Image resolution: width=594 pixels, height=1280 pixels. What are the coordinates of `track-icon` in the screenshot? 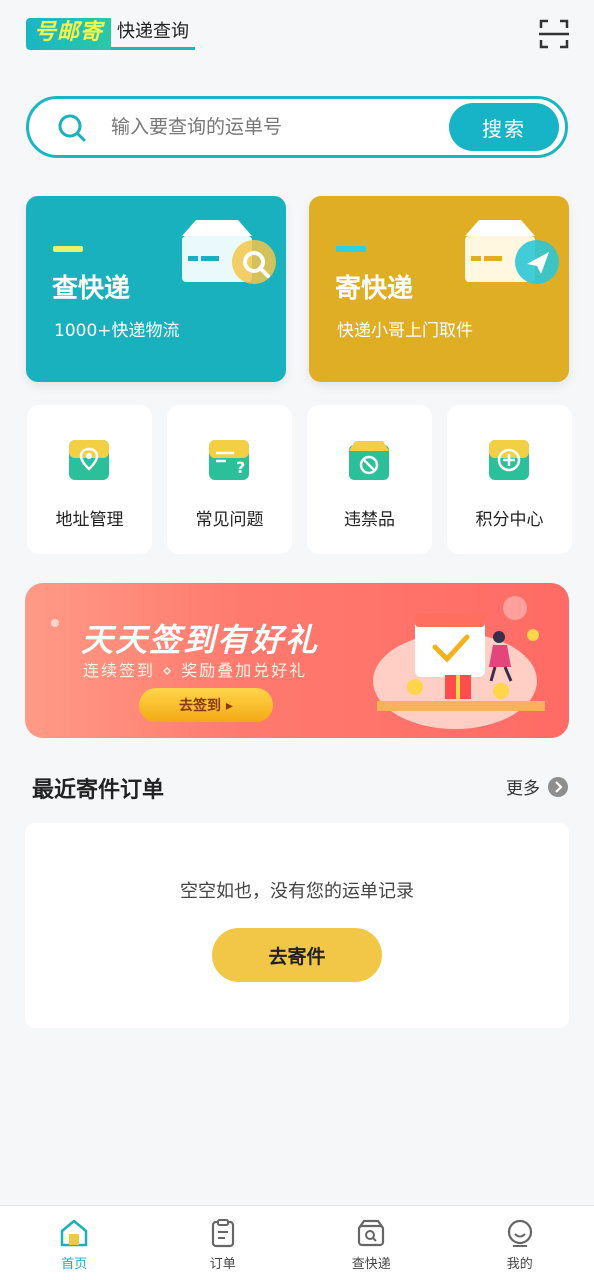 It's located at (371, 1233).